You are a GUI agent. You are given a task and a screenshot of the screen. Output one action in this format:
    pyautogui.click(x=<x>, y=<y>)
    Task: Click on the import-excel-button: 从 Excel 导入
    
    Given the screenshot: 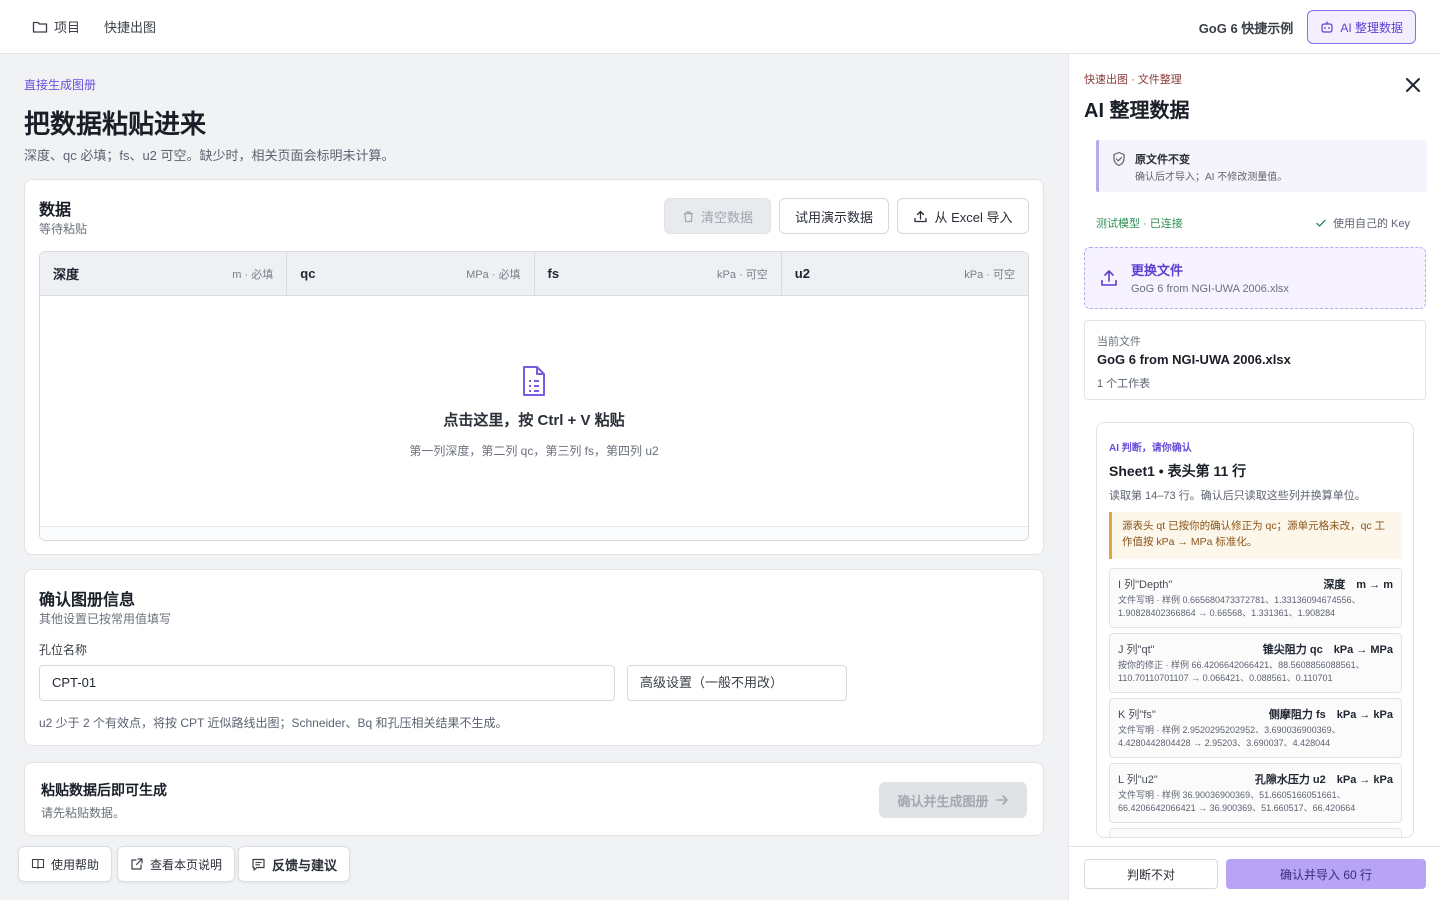 What is the action you would take?
    pyautogui.click(x=963, y=216)
    